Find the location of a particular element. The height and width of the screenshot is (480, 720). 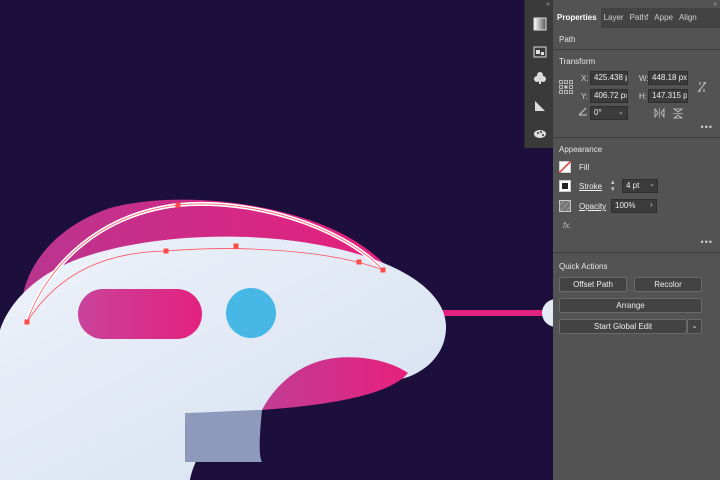

quick-actions-title: Quick Actions is located at coordinates (583, 266).